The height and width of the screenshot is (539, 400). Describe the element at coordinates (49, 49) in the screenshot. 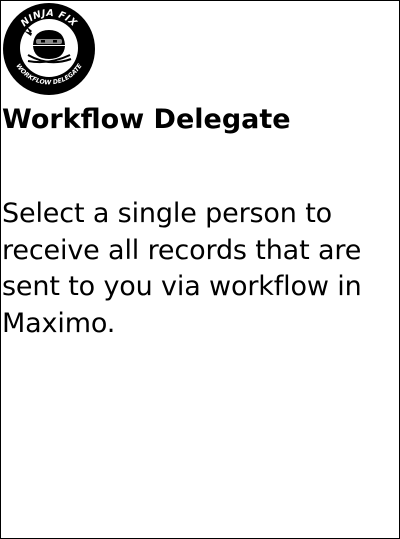

I see `ninja-fix-logo: NINJA FIX WORKFLOW DELEGATE` at that location.